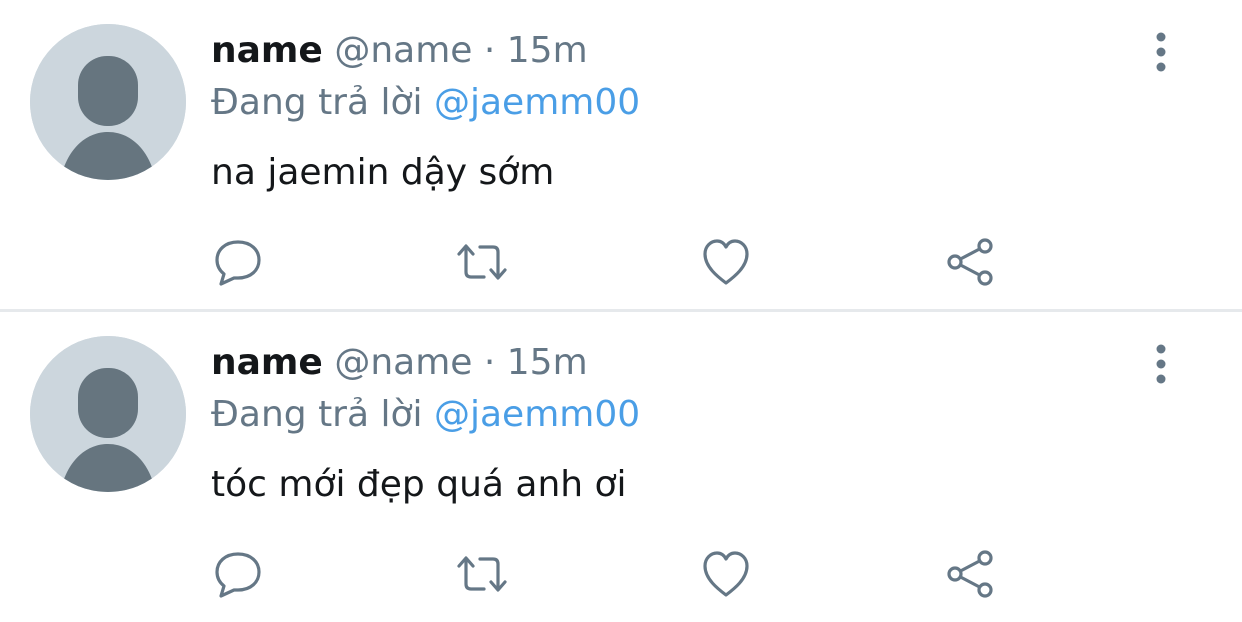 This screenshot has width=1242, height=622. I want to click on tweet-text: tóc mới đẹp quá anh ơi, so click(419, 484).